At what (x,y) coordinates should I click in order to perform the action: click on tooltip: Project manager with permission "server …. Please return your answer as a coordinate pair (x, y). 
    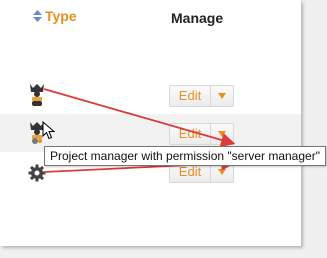
    Looking at the image, I should click on (185, 156).